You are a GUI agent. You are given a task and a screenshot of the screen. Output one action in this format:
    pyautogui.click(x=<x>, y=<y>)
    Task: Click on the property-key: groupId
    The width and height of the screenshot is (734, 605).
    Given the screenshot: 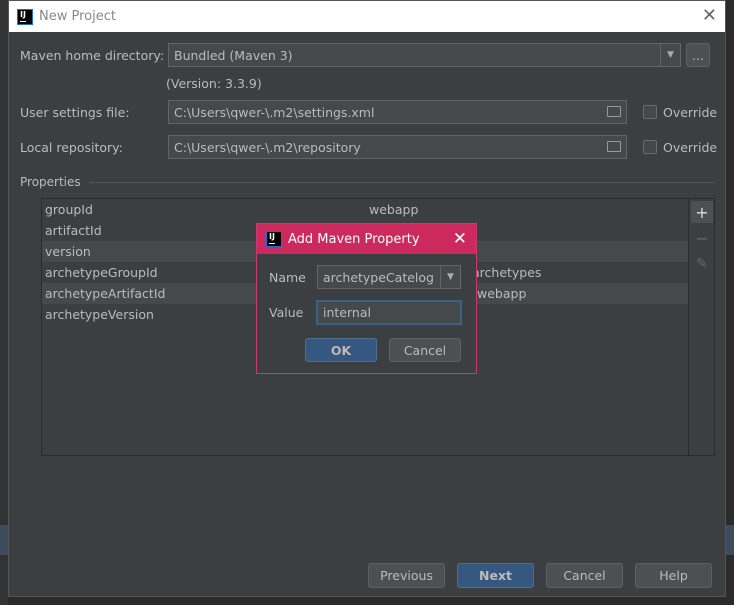 What is the action you would take?
    pyautogui.click(x=69, y=209)
    